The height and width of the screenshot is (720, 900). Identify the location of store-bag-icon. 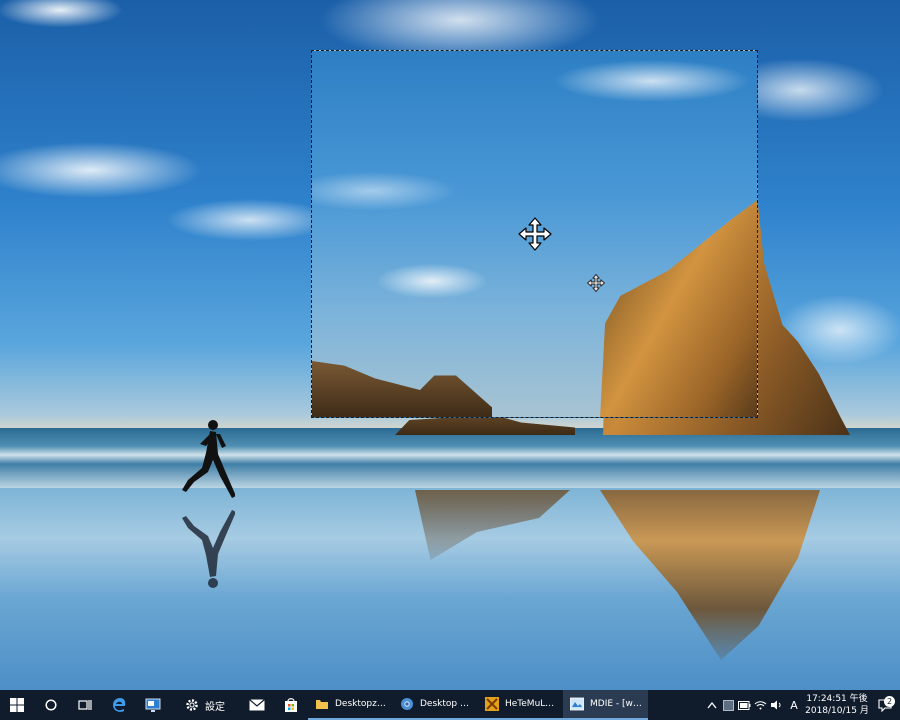
(291, 705).